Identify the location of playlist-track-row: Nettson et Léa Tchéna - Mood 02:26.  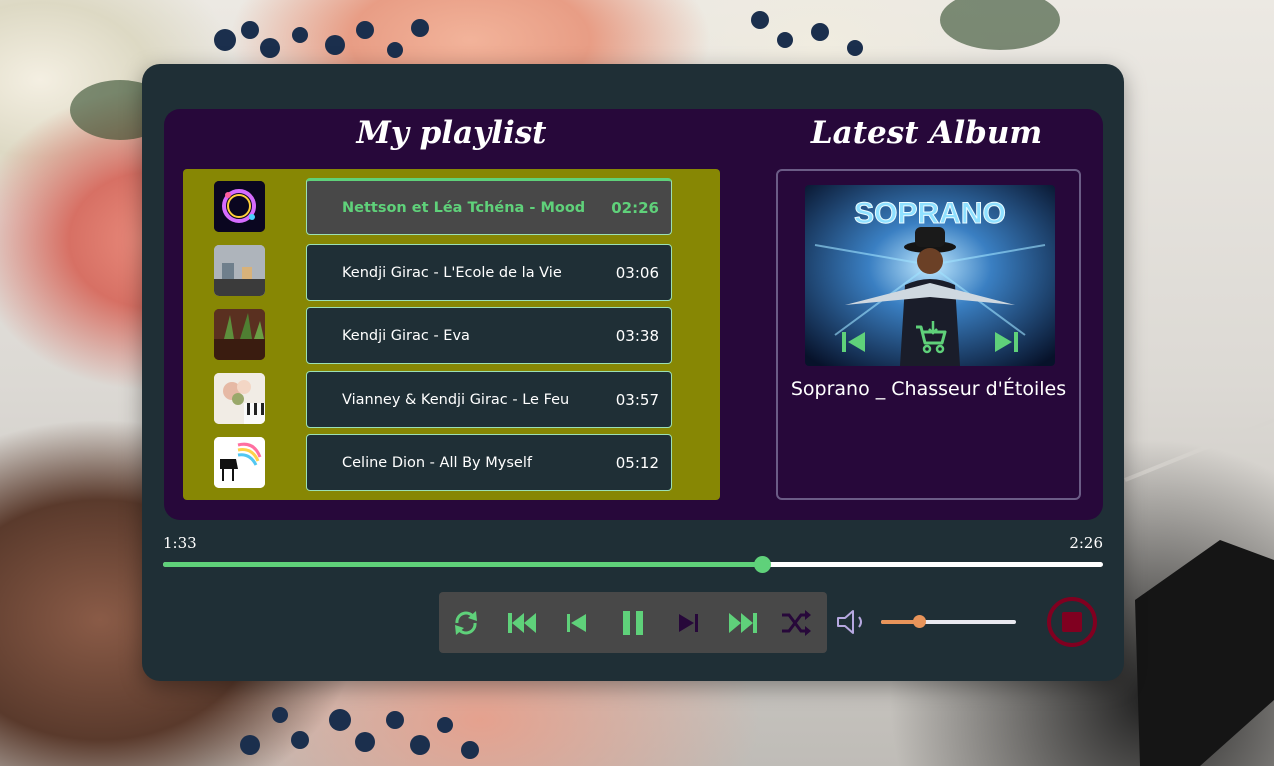
(489, 206).